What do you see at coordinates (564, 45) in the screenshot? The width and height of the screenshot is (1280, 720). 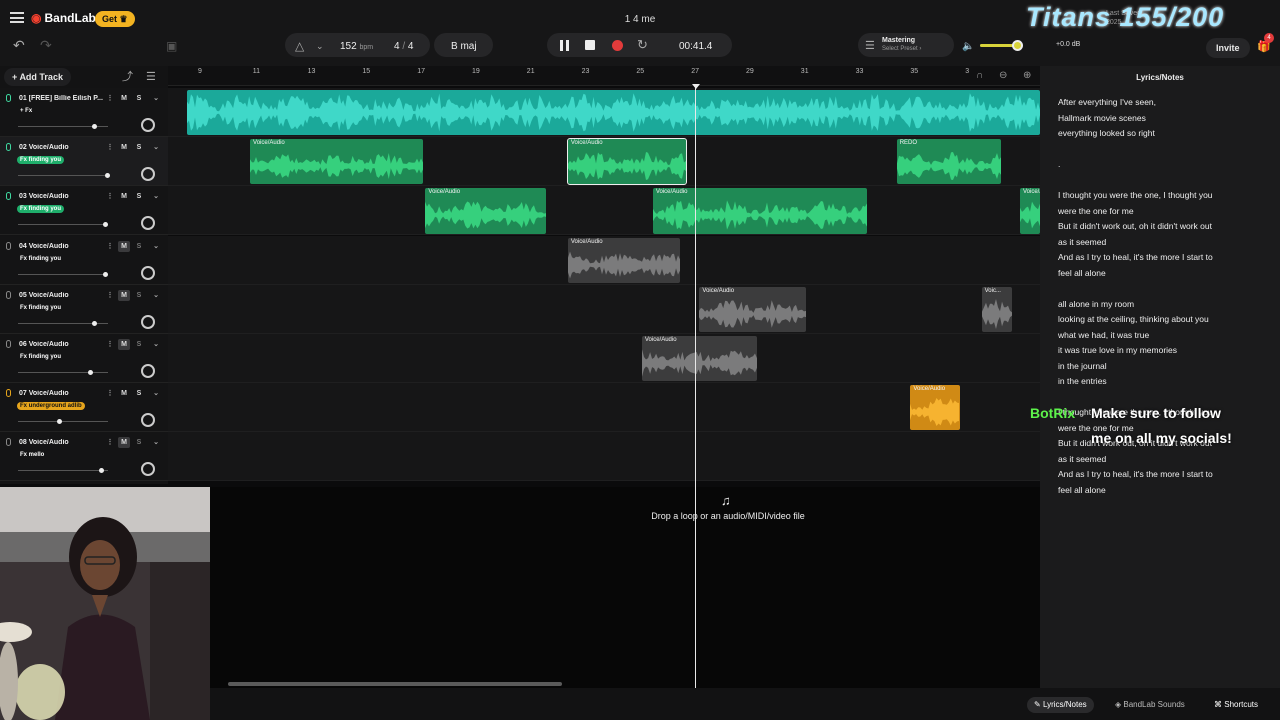 I see `pause-icon` at bounding box center [564, 45].